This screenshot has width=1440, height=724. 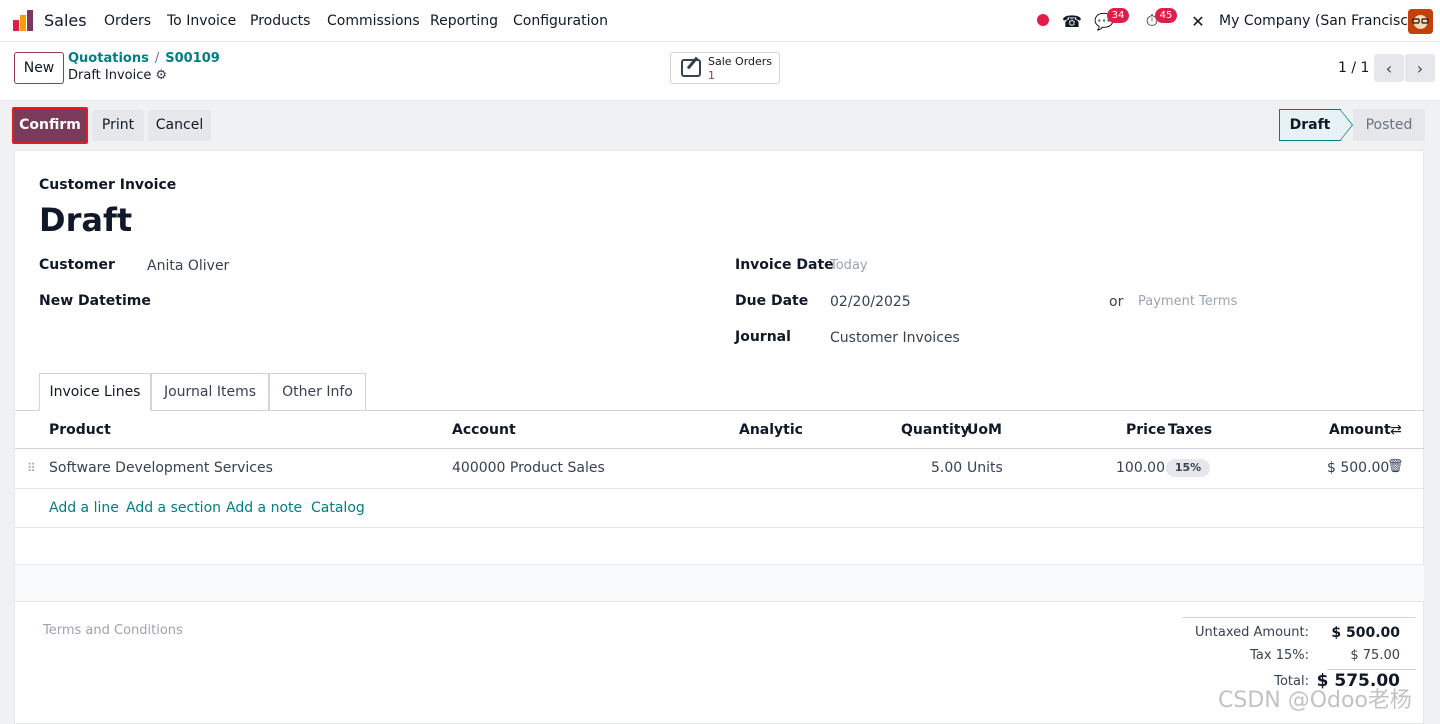 I want to click on untaxed-amount-label: Untaxed Amount:, so click(x=1252, y=632).